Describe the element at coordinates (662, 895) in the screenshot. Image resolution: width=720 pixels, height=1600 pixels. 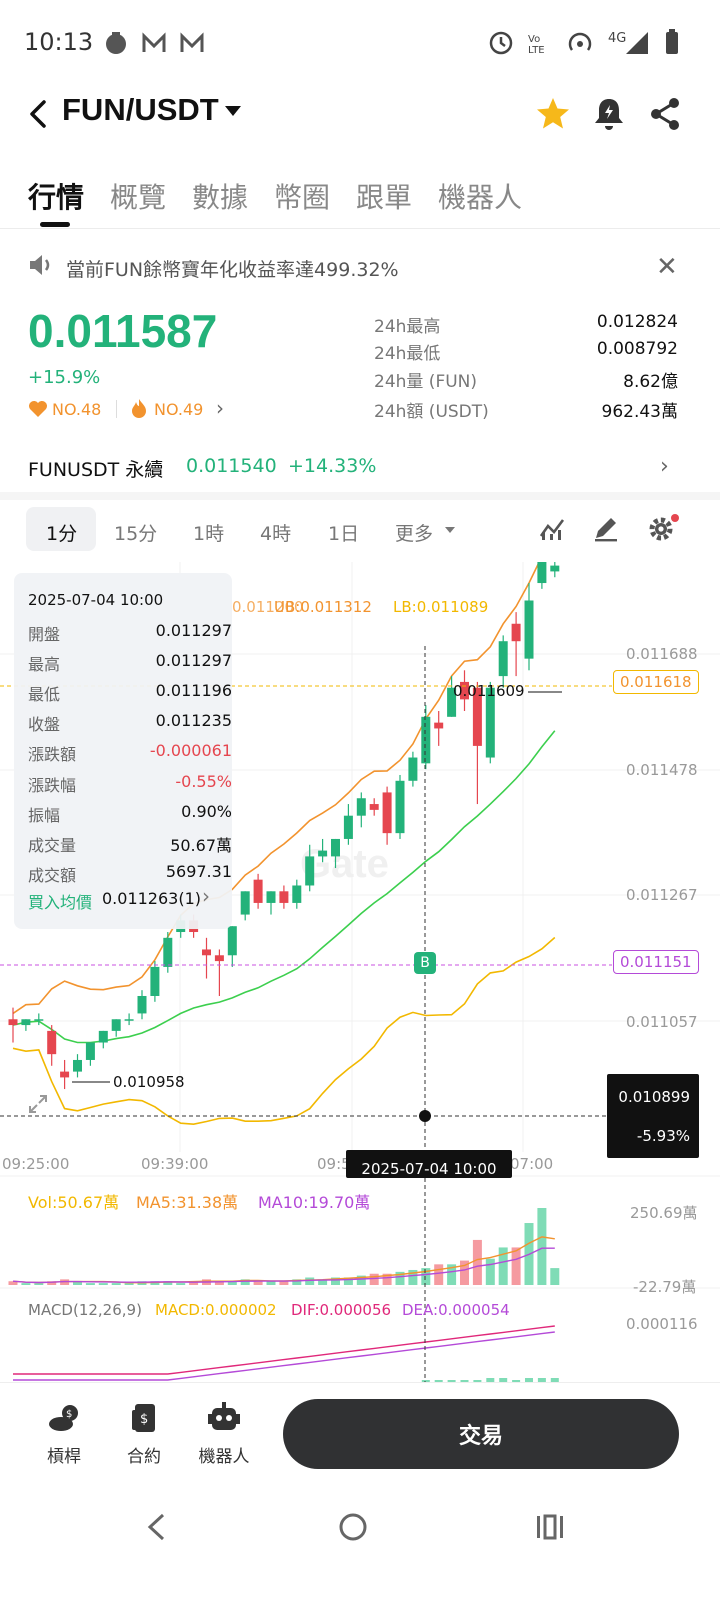
I see `y-axis-label: 0.011267` at that location.